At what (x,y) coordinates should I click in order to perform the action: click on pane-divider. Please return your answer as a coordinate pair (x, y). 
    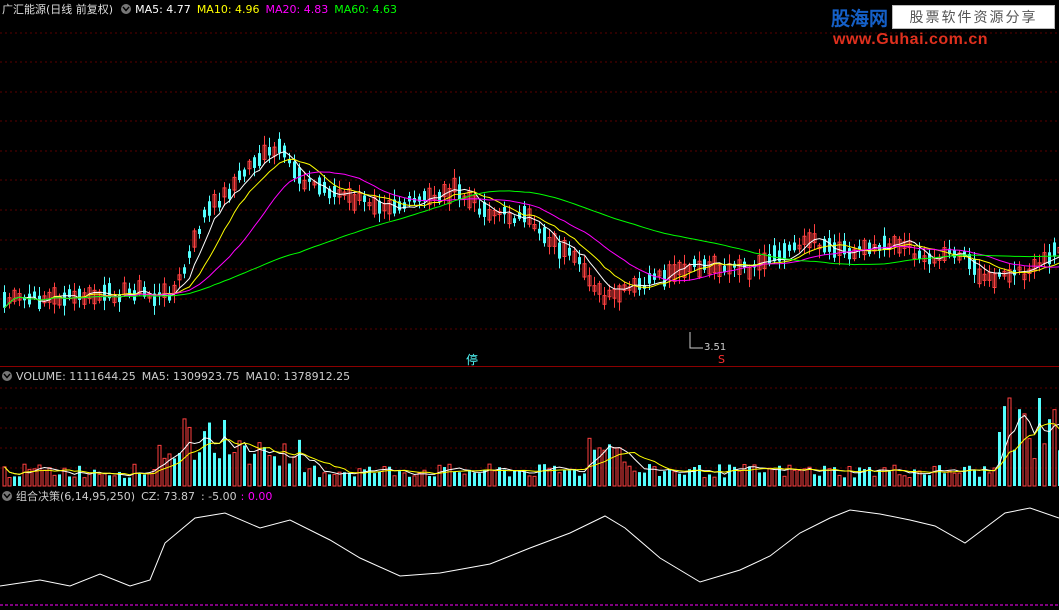
    Looking at the image, I should click on (529, 366).